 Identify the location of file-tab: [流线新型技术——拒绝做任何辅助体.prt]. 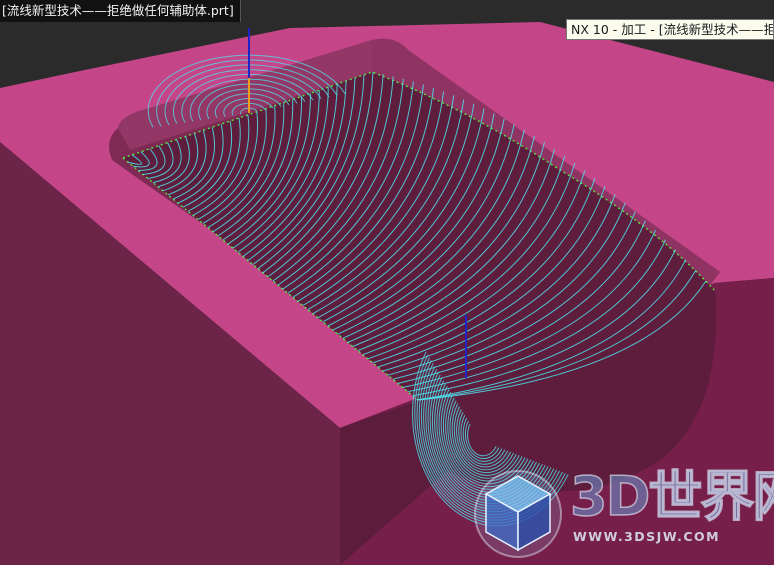
(120, 11).